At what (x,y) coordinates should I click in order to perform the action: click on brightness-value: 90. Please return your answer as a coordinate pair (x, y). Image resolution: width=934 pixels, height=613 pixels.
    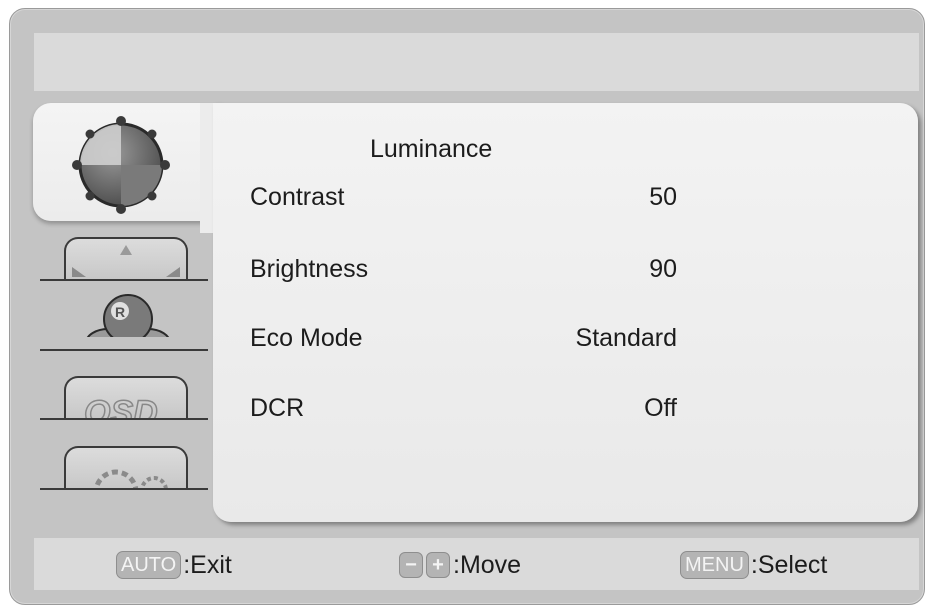
    Looking at the image, I should click on (663, 269).